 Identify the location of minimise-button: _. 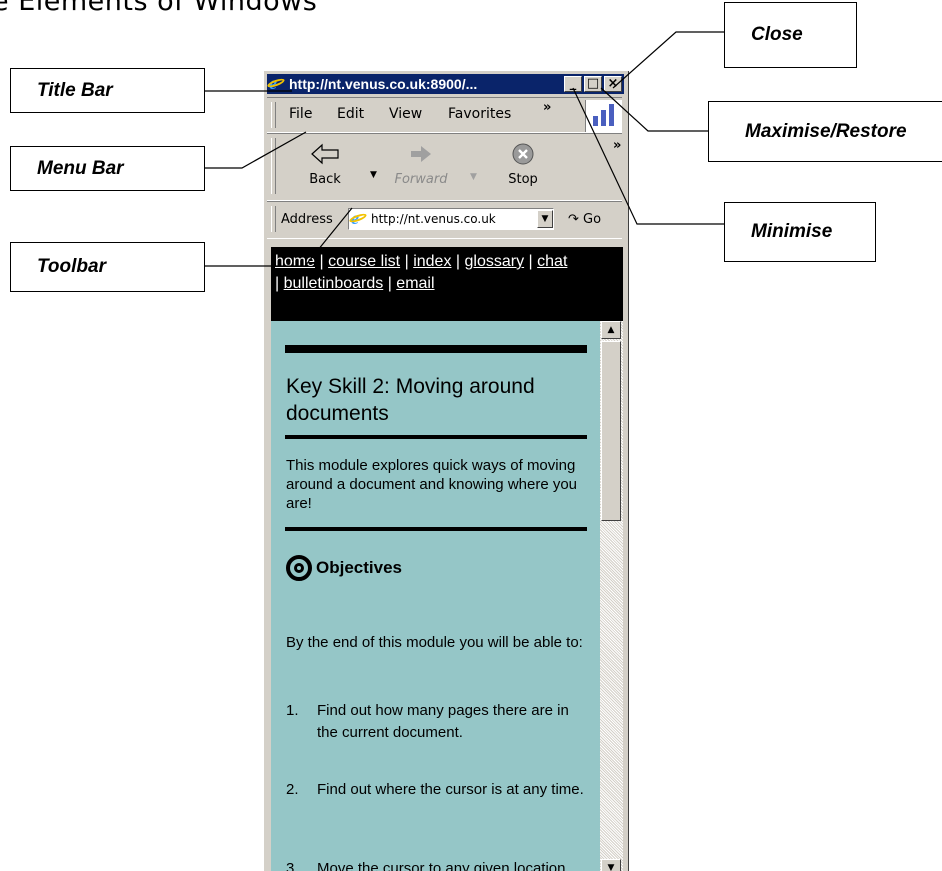
(573, 84).